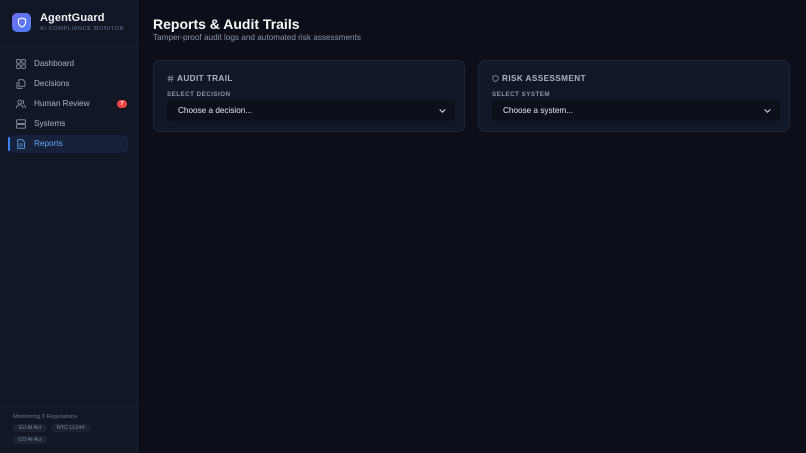 This screenshot has height=453, width=806. What do you see at coordinates (54, 63) in the screenshot?
I see `sidebar-item-label: Dashboard` at bounding box center [54, 63].